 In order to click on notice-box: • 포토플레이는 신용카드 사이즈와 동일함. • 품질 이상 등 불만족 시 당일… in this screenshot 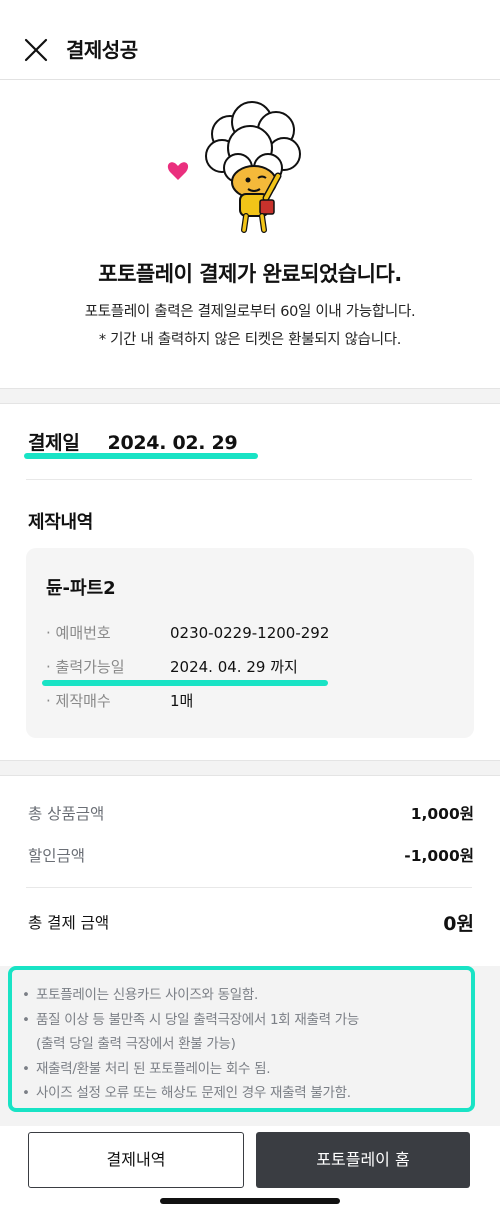, I will do `click(241, 1039)`.